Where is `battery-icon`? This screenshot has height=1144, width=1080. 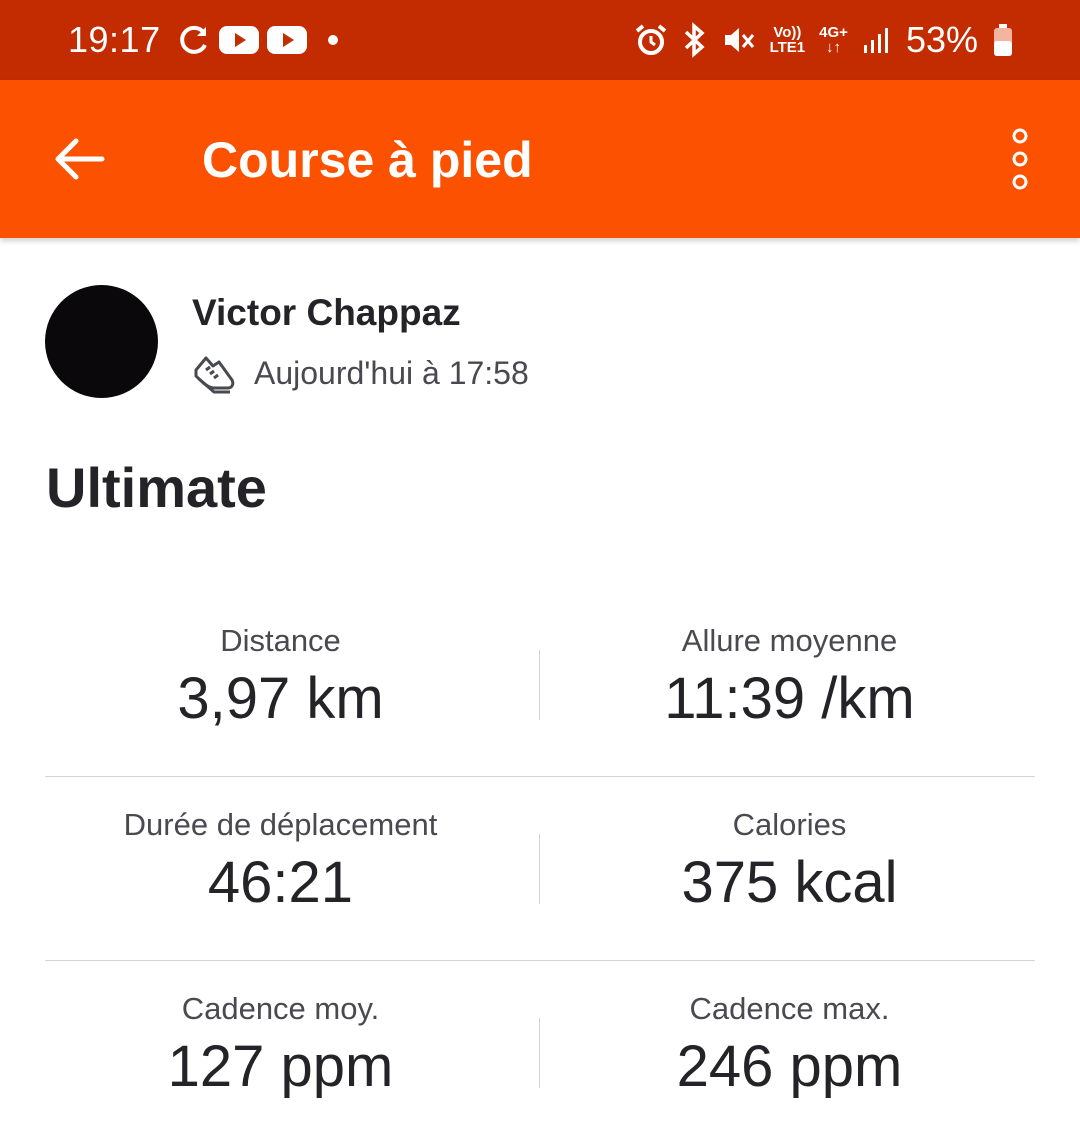
battery-icon is located at coordinates (1003, 40).